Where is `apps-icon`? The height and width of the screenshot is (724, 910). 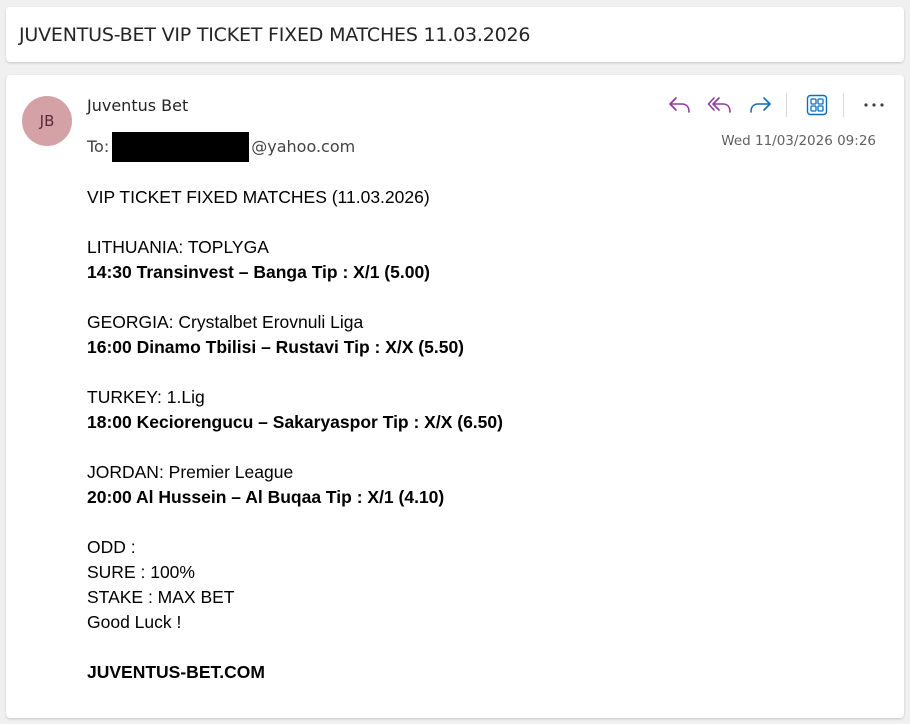
apps-icon is located at coordinates (817, 105).